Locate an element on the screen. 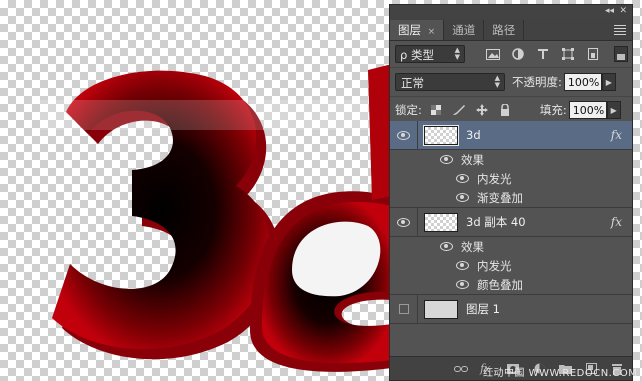 Image resolution: width=642 pixels, height=381 pixels. effect-label: 渐变叠加 is located at coordinates (500, 197).